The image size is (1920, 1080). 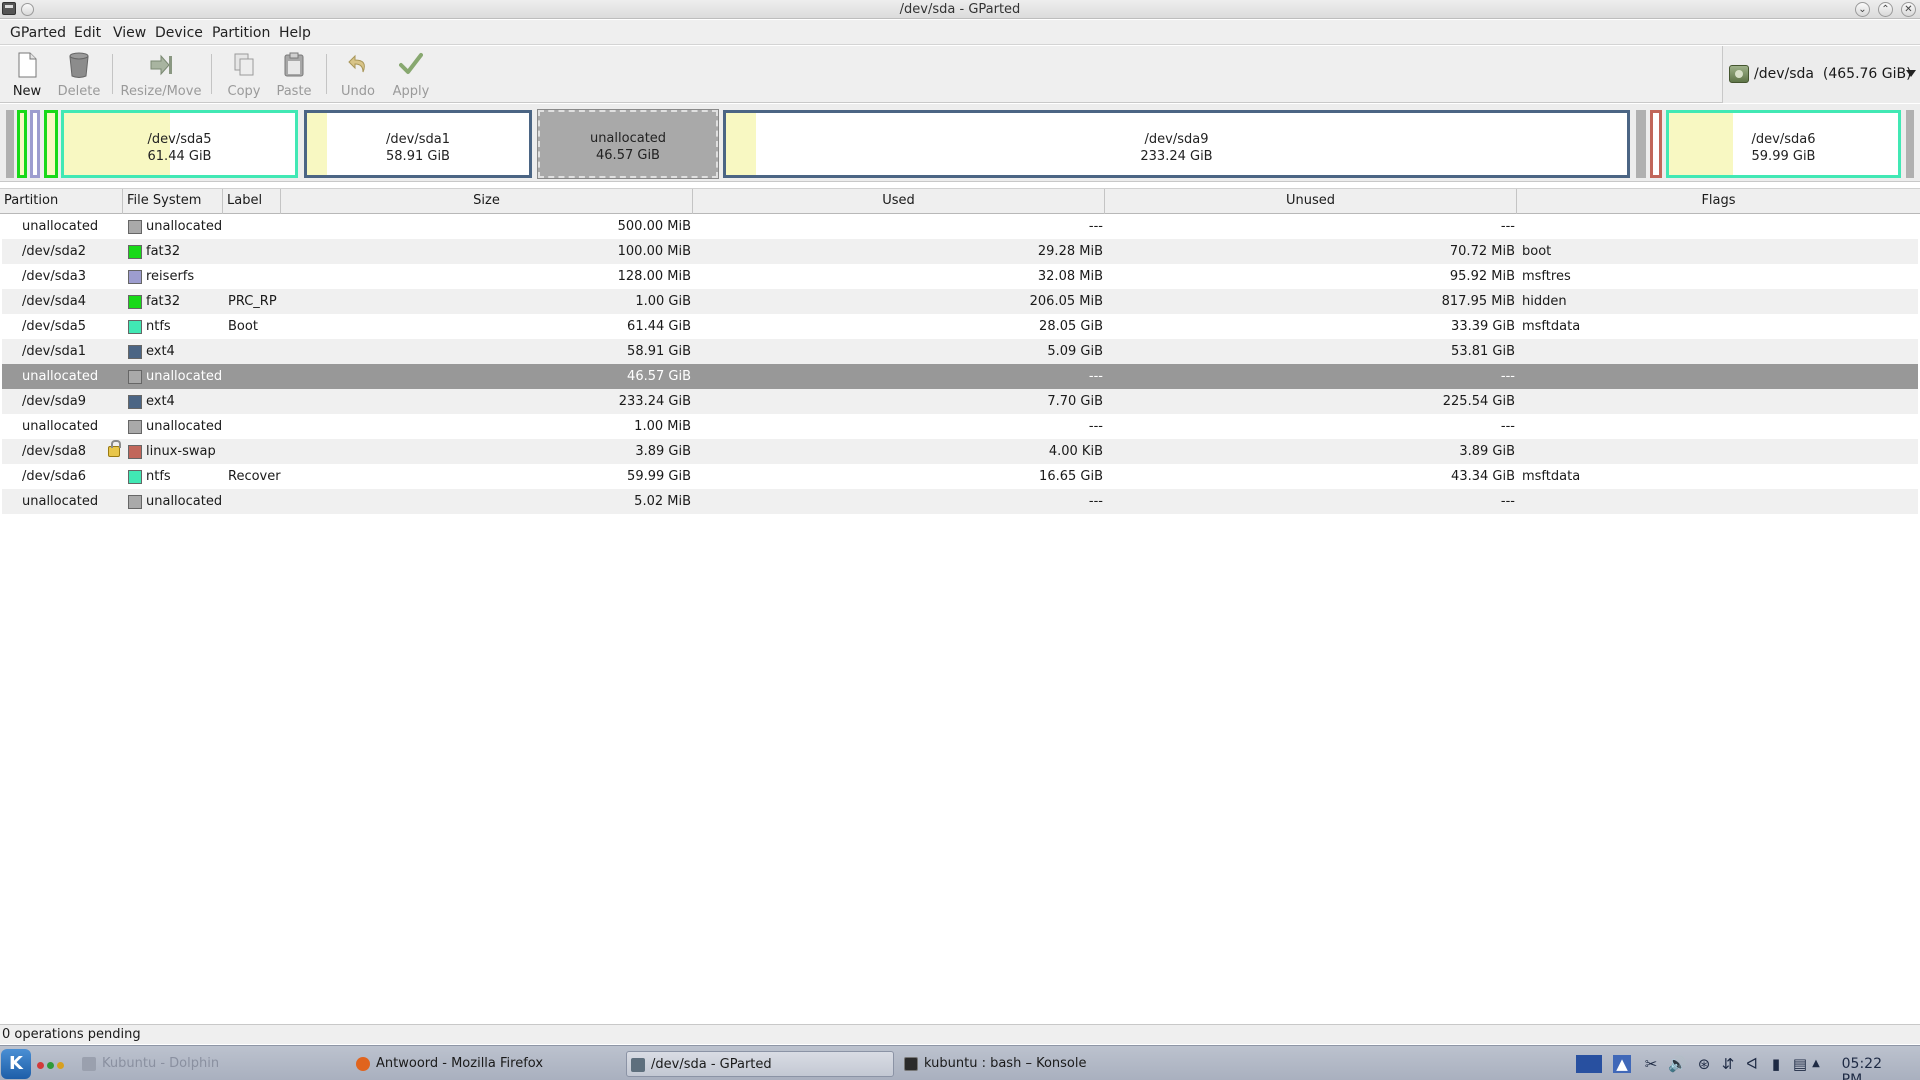 What do you see at coordinates (22, 144) in the screenshot?
I see `map-sda2-sliver` at bounding box center [22, 144].